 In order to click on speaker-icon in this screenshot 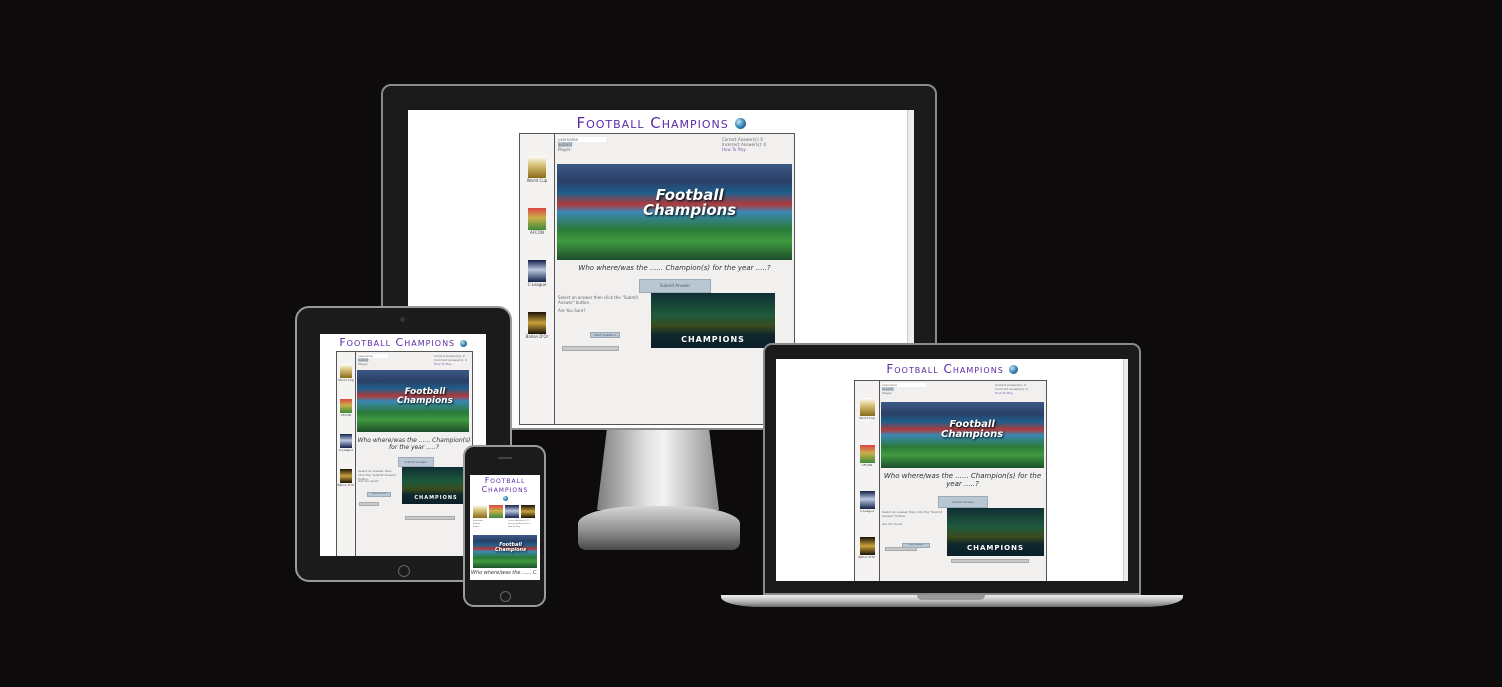, I will do `click(505, 458)`.